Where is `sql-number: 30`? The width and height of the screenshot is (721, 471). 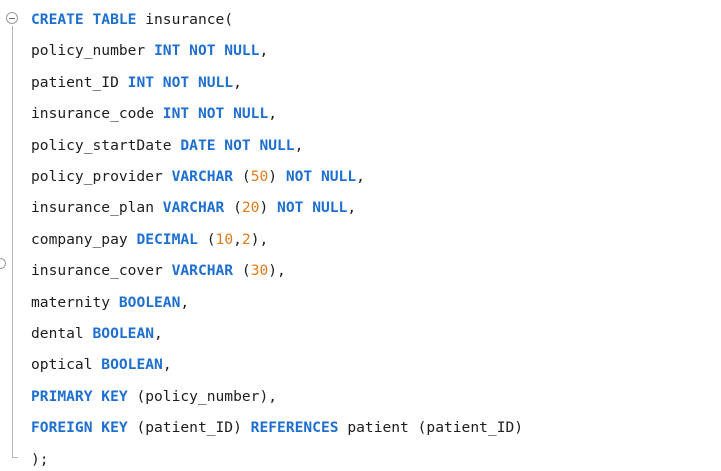
sql-number: 30 is located at coordinates (259, 271).